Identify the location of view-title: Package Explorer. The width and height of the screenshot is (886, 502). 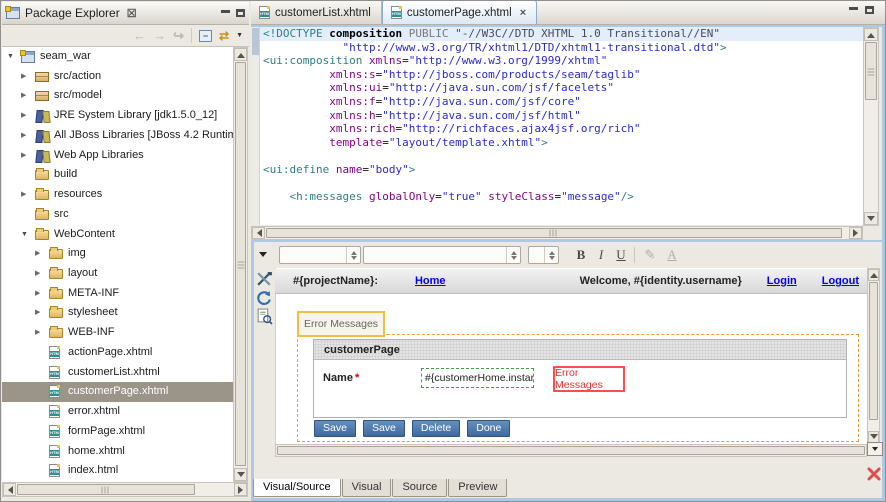
(72, 13).